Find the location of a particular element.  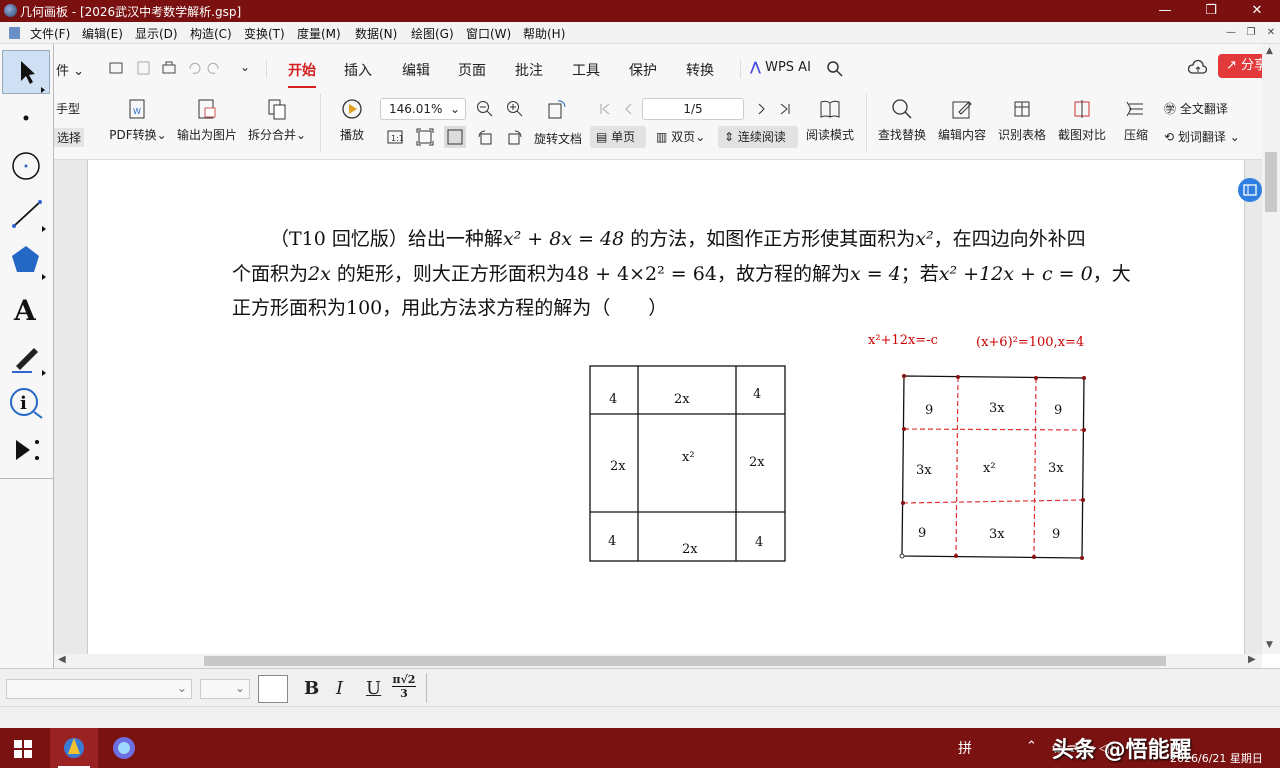

zoom-select: 146.01% ⌄ is located at coordinates (423, 109).